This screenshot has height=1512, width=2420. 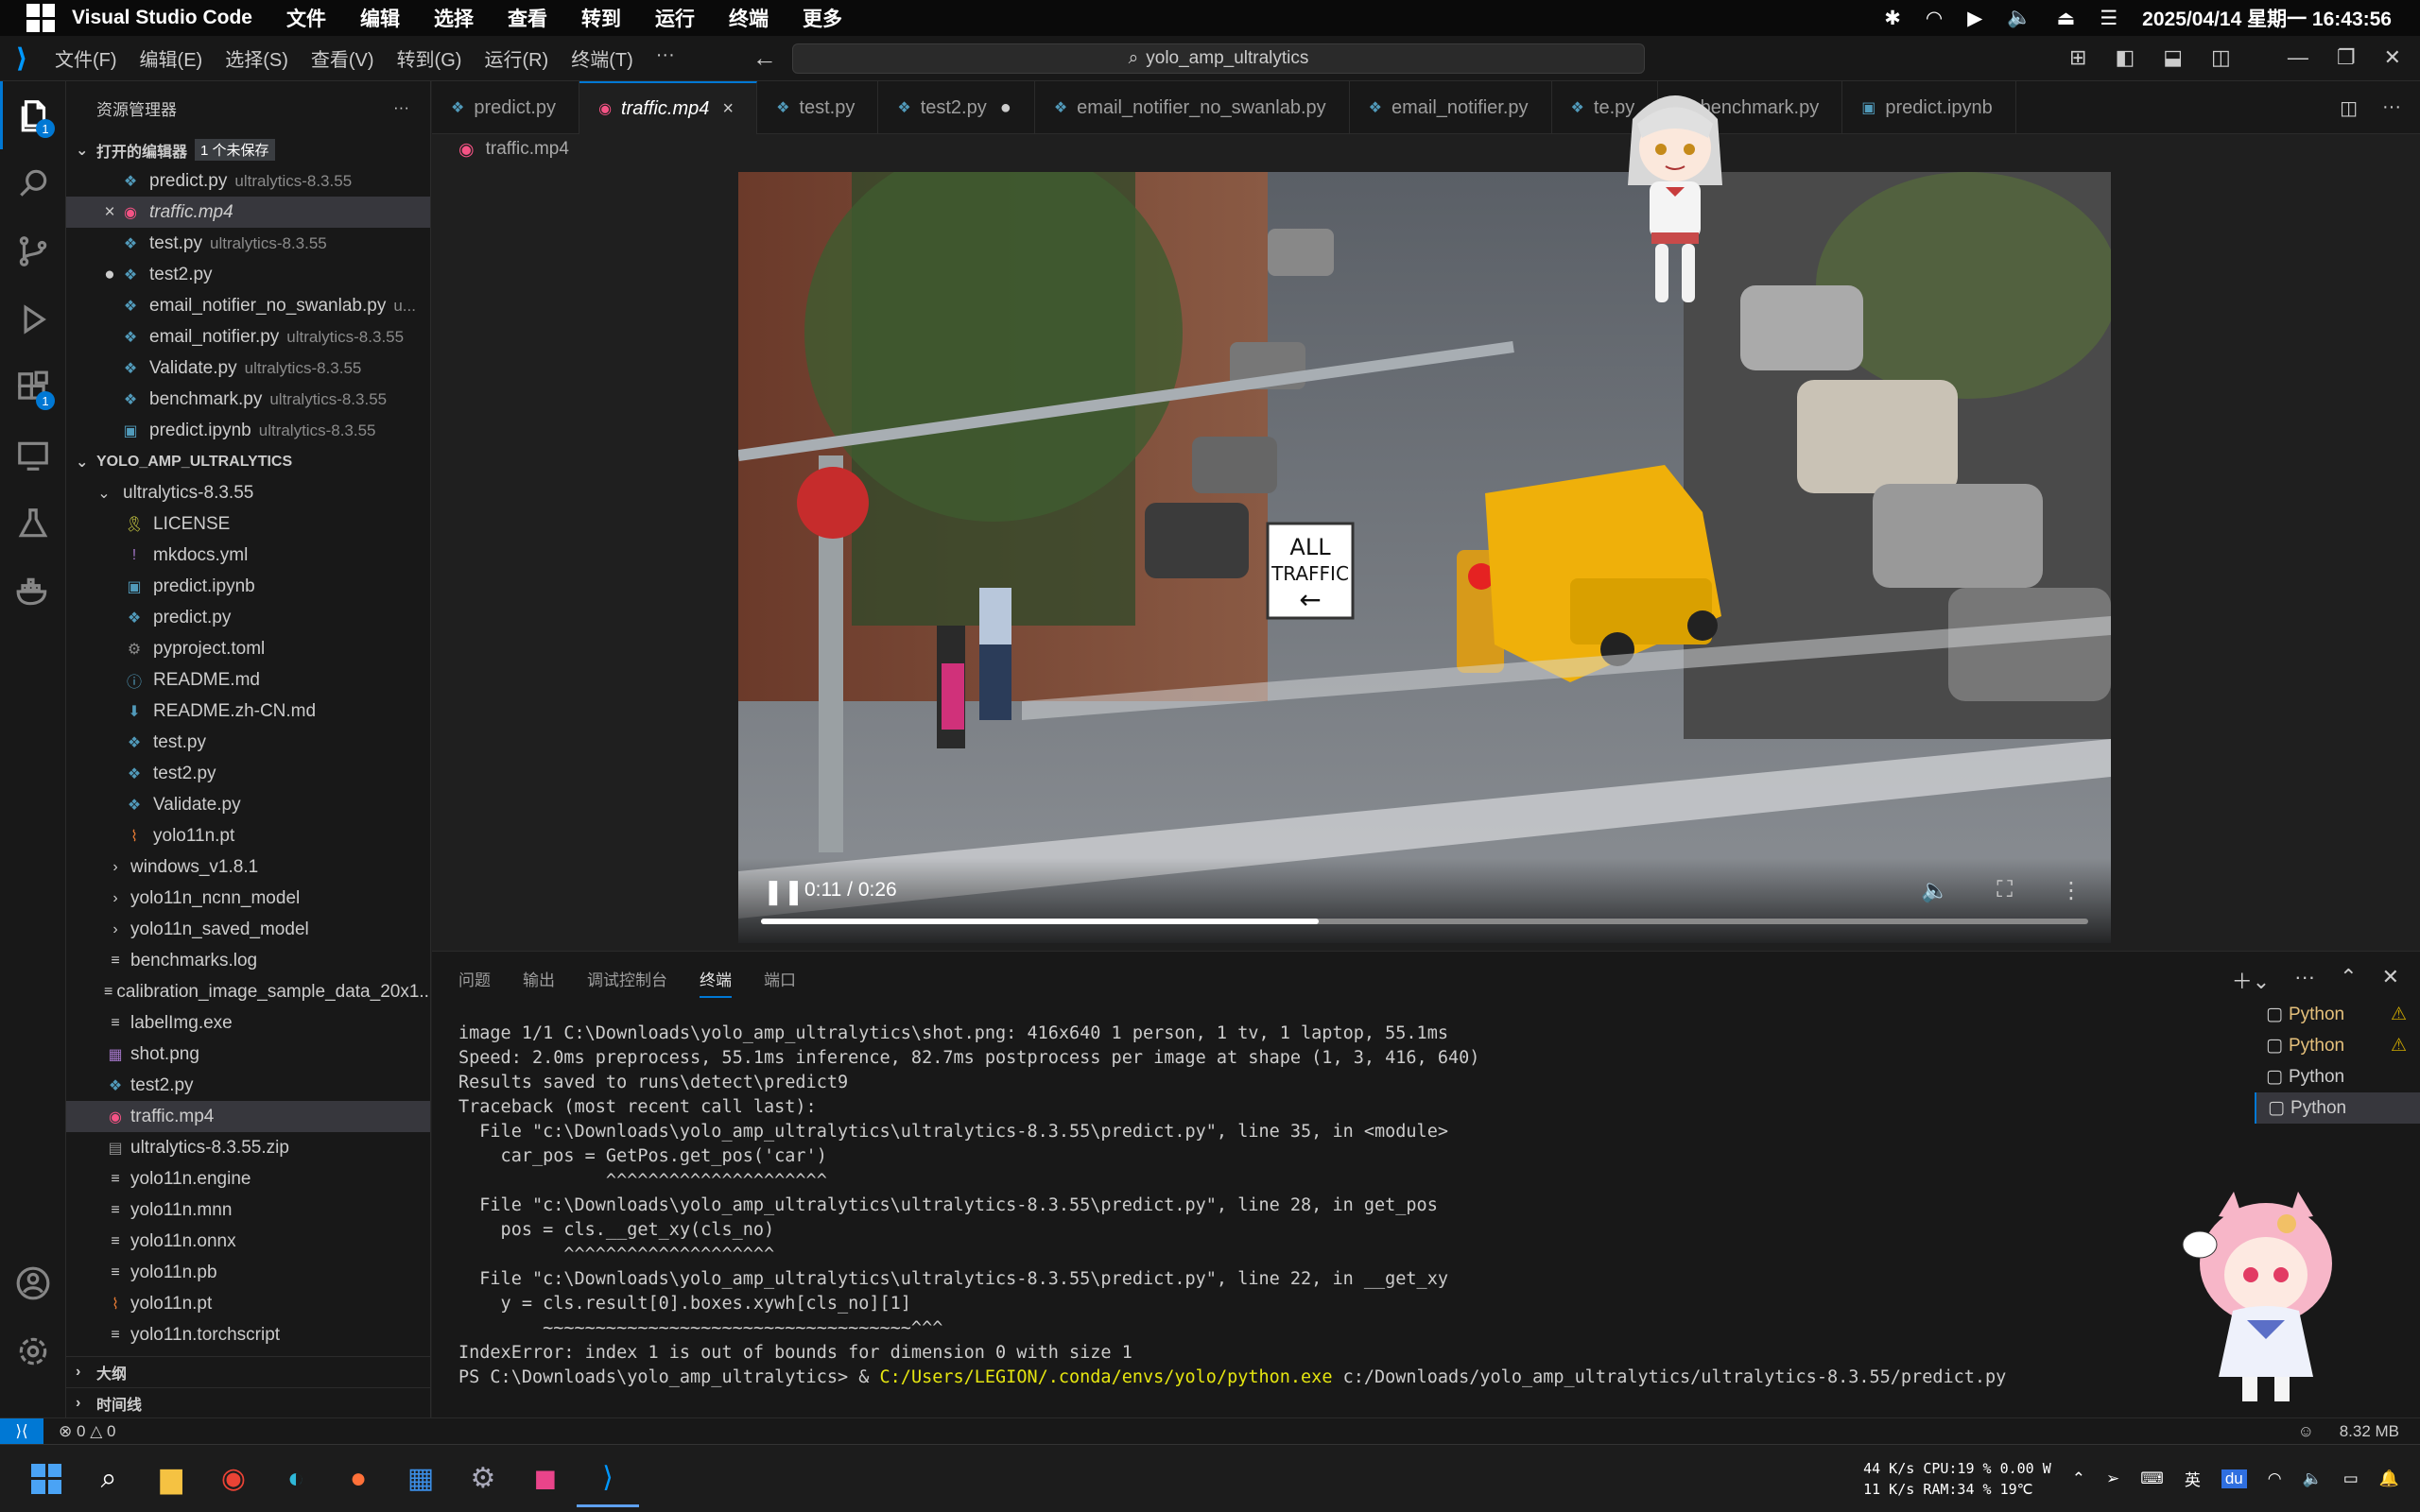 What do you see at coordinates (248, 1210) in the screenshot?
I see `file-item: ≡ yolo11n.mnn` at bounding box center [248, 1210].